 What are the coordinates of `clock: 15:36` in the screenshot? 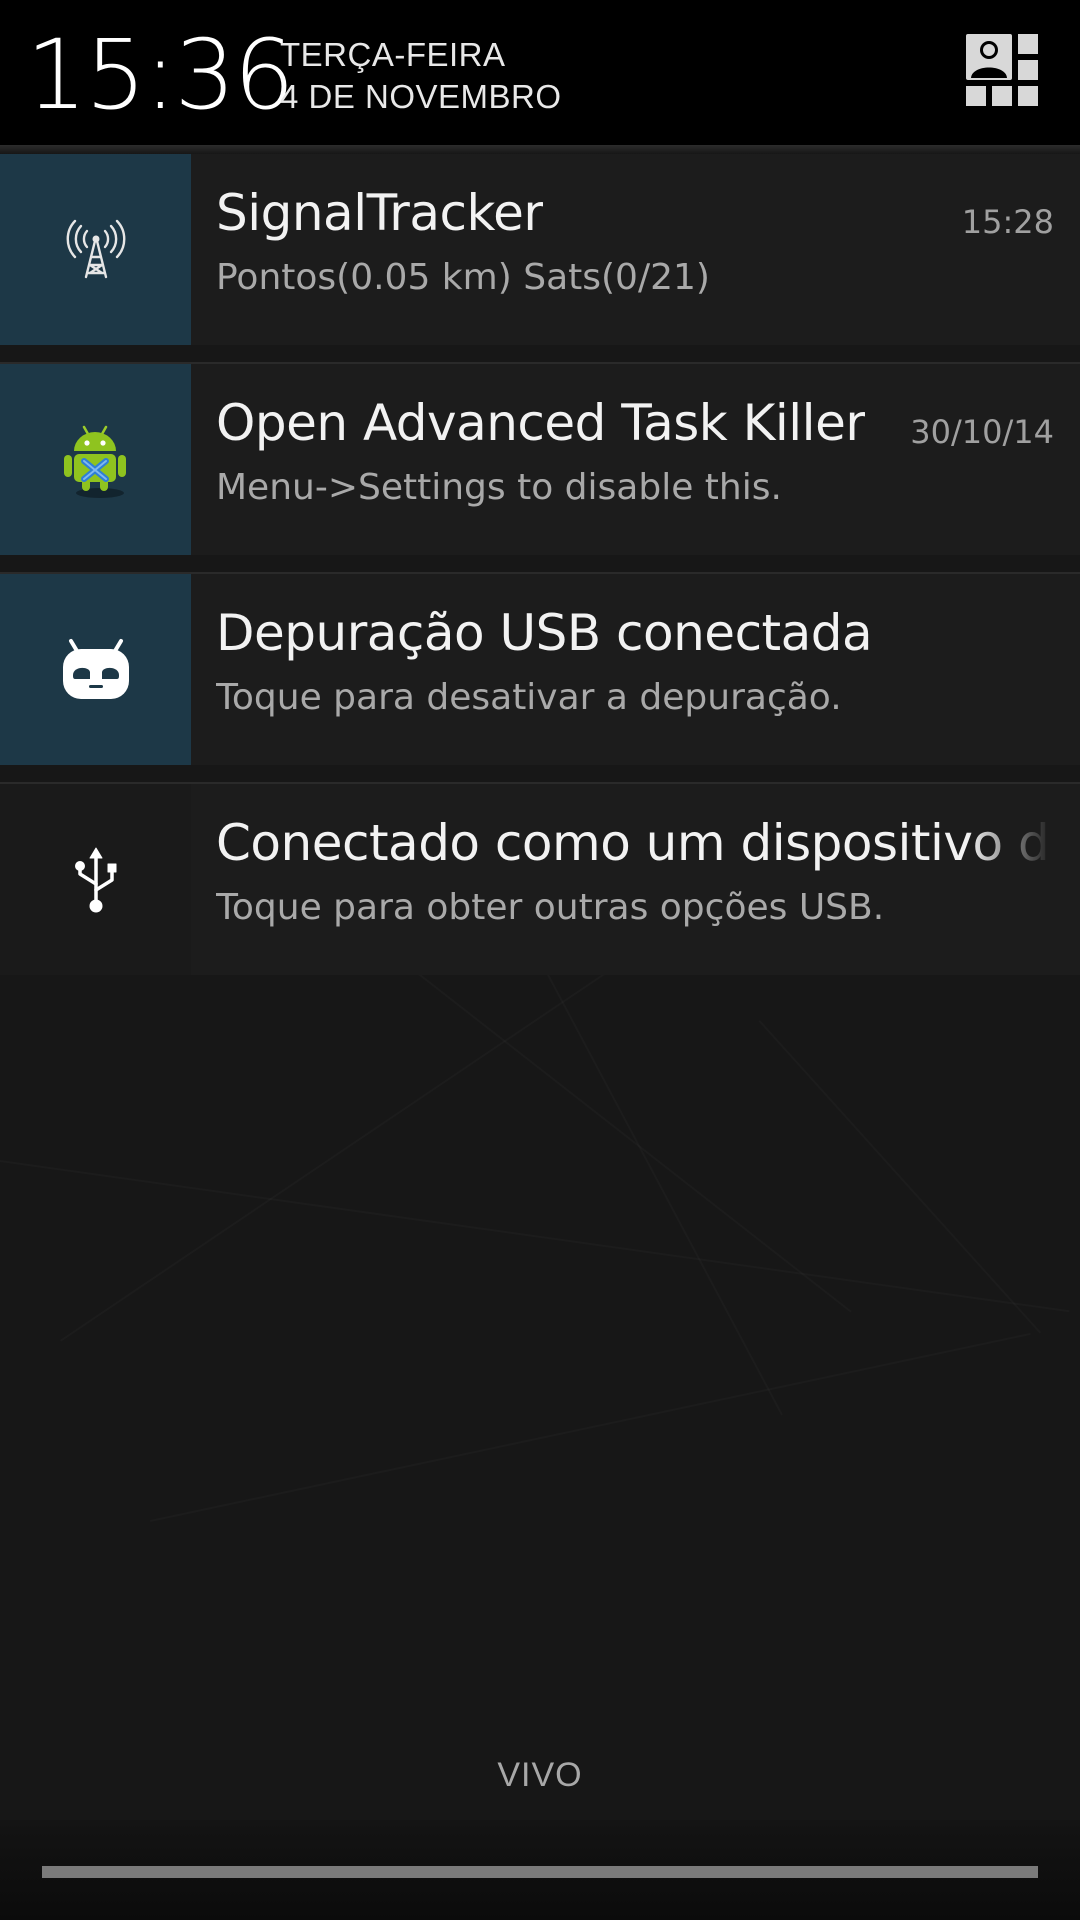 It's located at (160, 75).